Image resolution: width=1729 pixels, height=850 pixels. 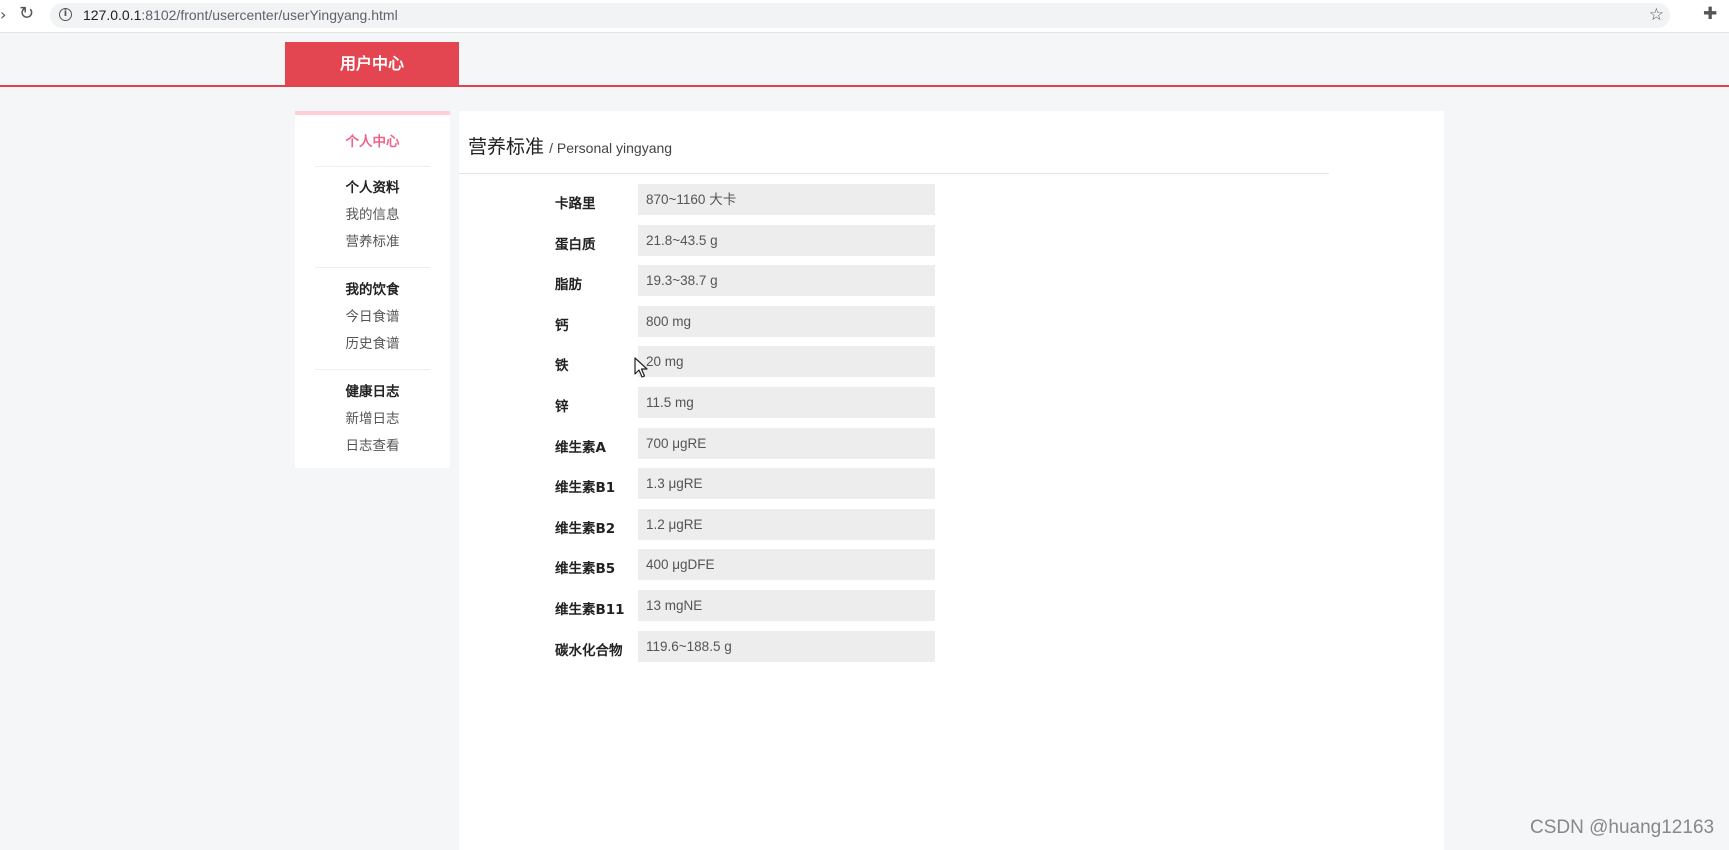 What do you see at coordinates (26, 13) in the screenshot?
I see `reload-icon: ↻` at bounding box center [26, 13].